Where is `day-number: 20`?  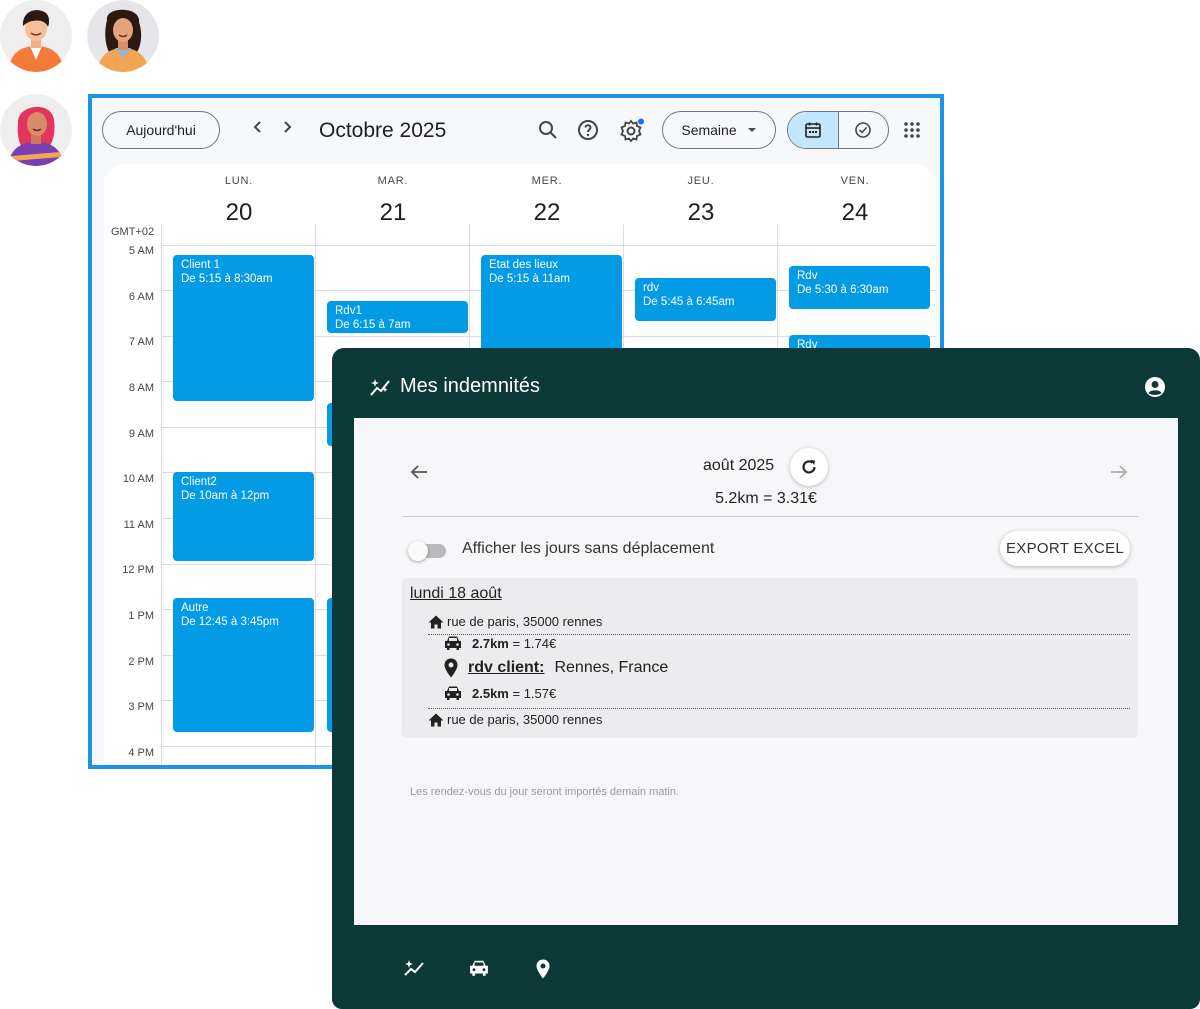
day-number: 20 is located at coordinates (239, 212).